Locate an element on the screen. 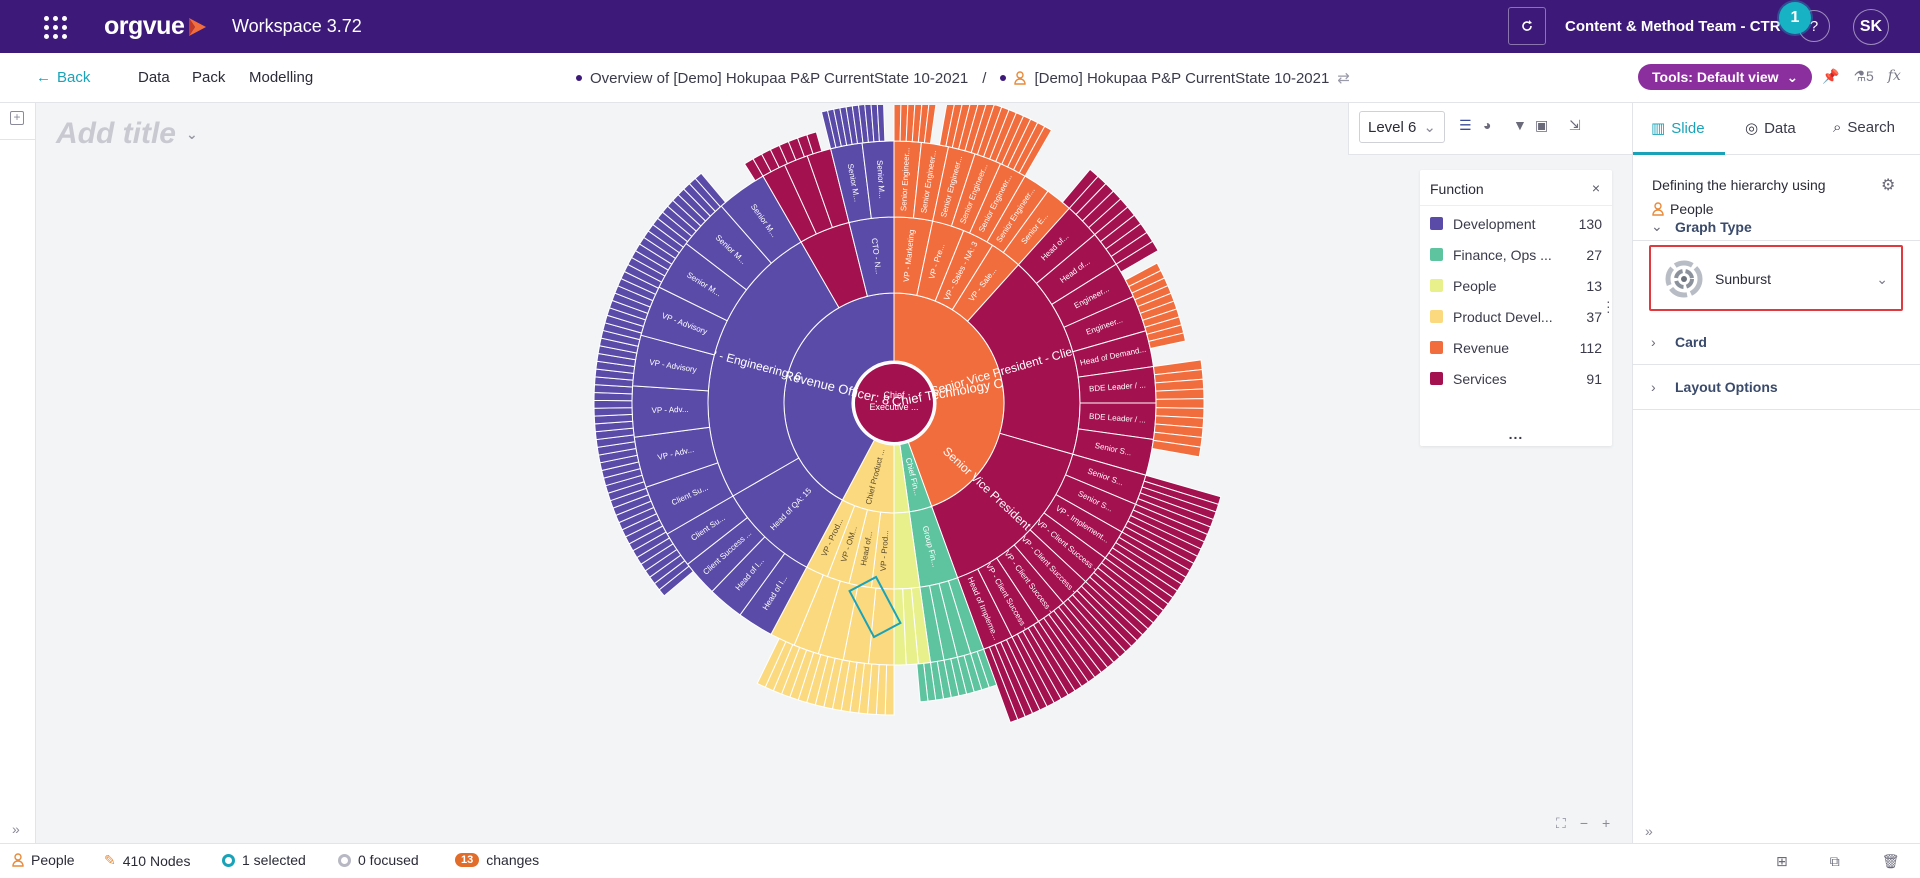 Image resolution: width=1920 pixels, height=878 pixels. legend-title: Function is located at coordinates (1457, 189).